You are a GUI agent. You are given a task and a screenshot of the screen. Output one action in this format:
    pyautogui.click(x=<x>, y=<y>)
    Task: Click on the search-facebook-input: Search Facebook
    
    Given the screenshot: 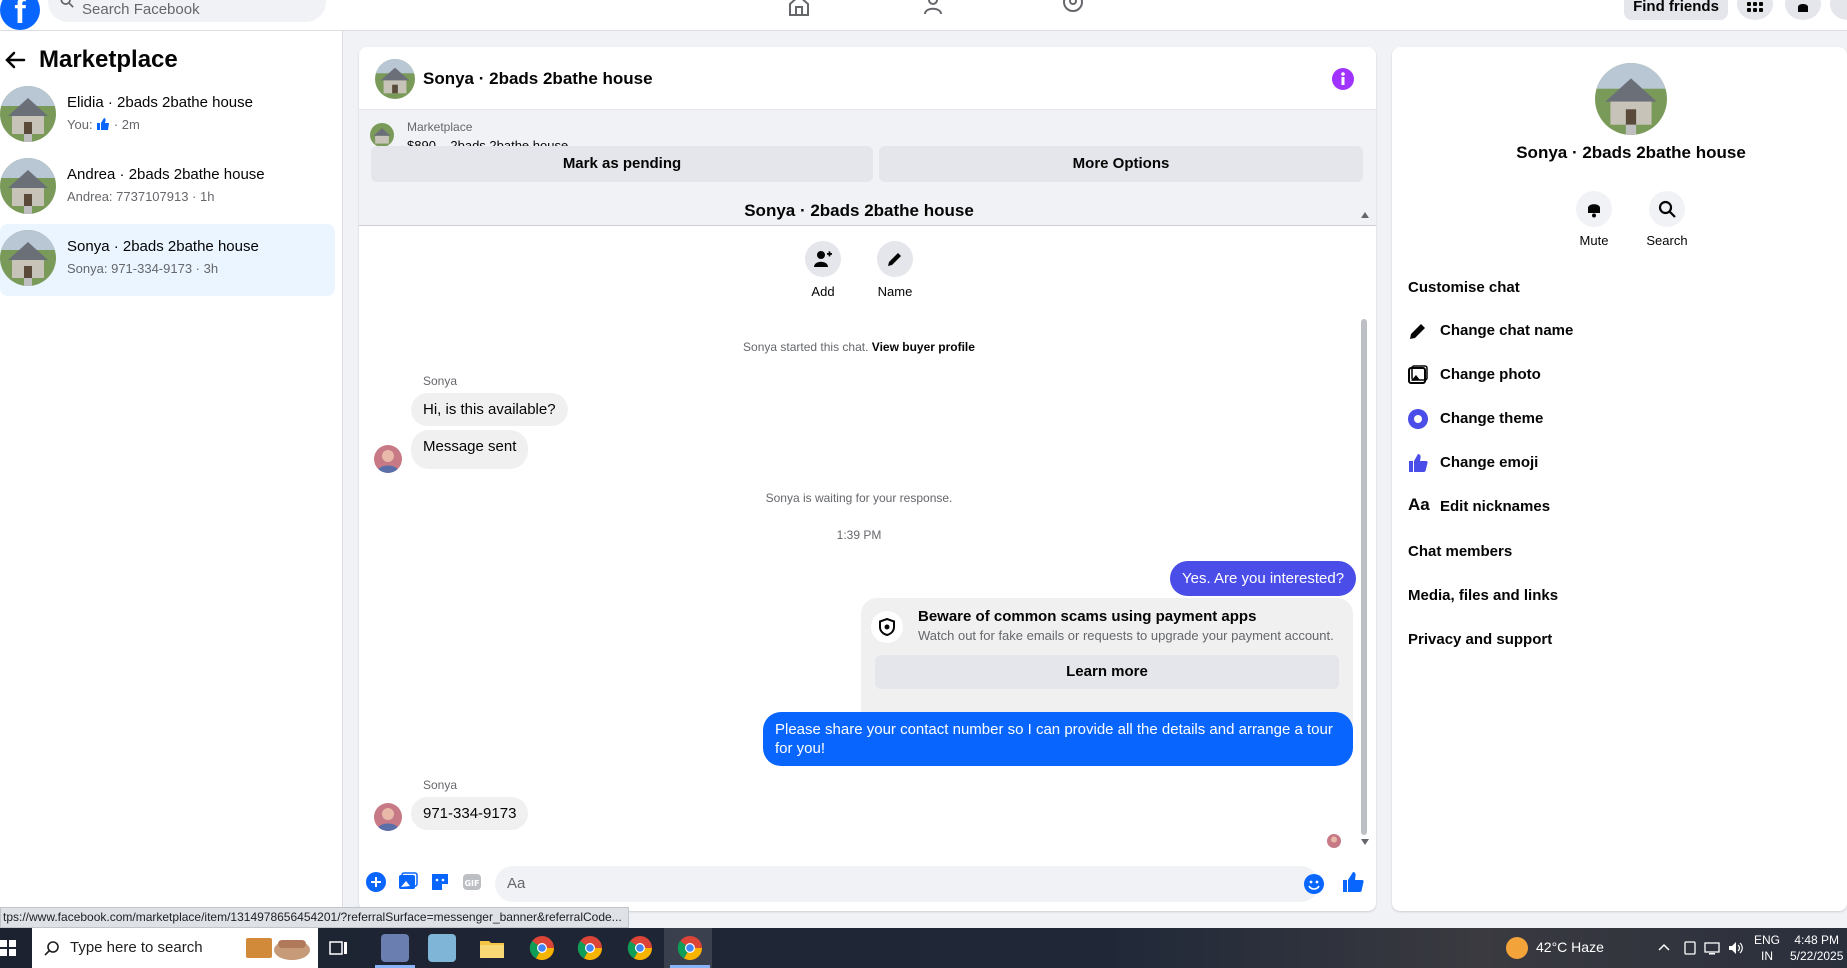 What is the action you would take?
    pyautogui.click(x=187, y=11)
    